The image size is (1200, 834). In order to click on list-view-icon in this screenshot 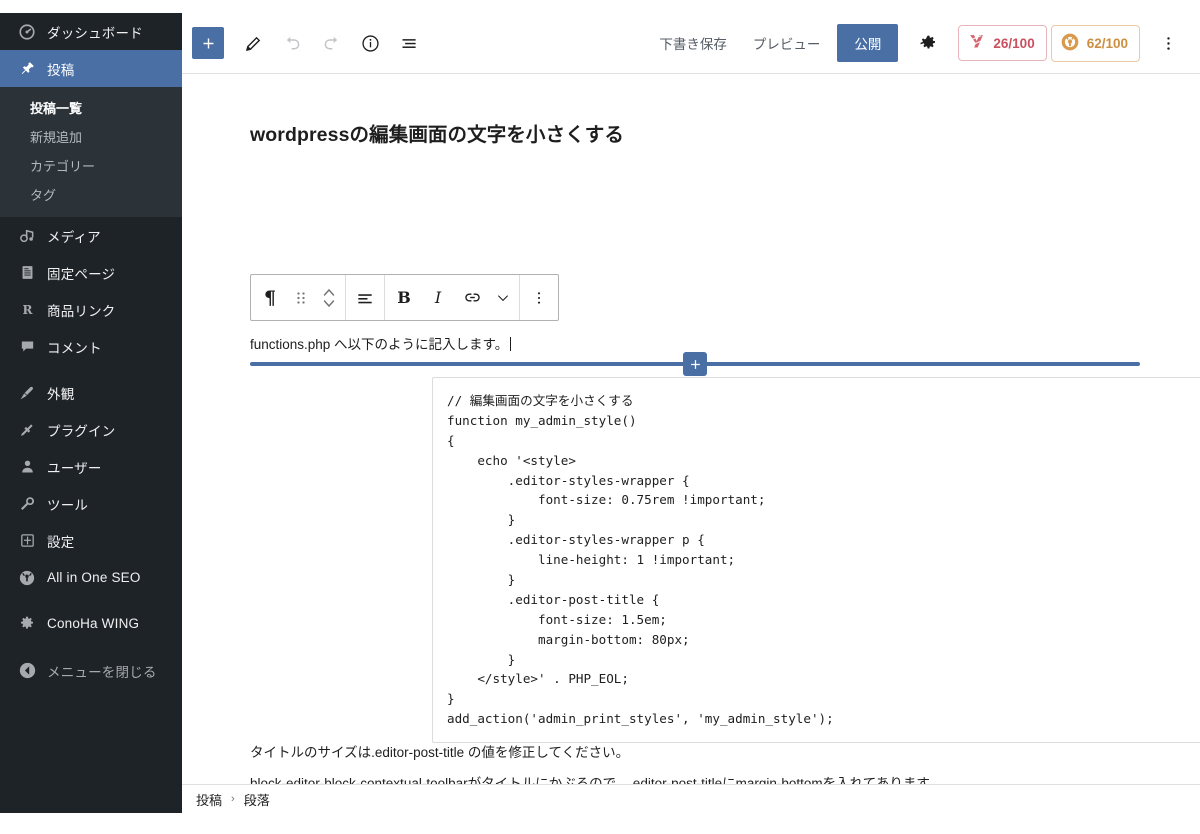, I will do `click(409, 43)`.